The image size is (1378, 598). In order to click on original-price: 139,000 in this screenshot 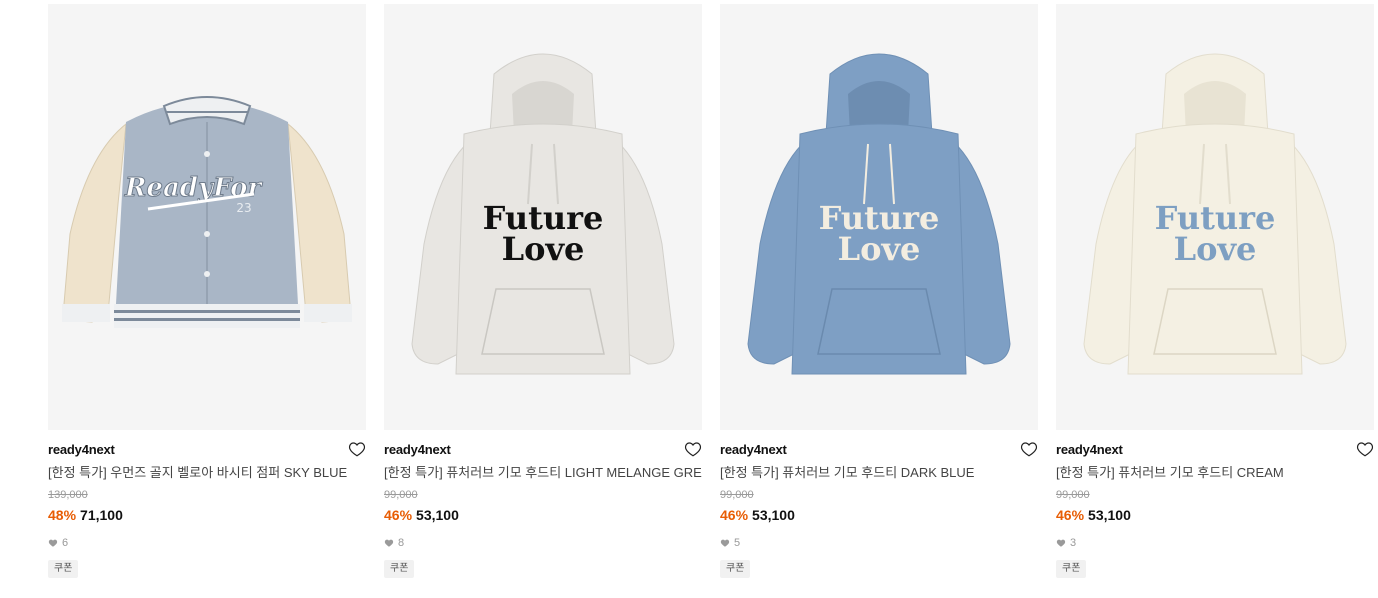, I will do `click(68, 495)`.